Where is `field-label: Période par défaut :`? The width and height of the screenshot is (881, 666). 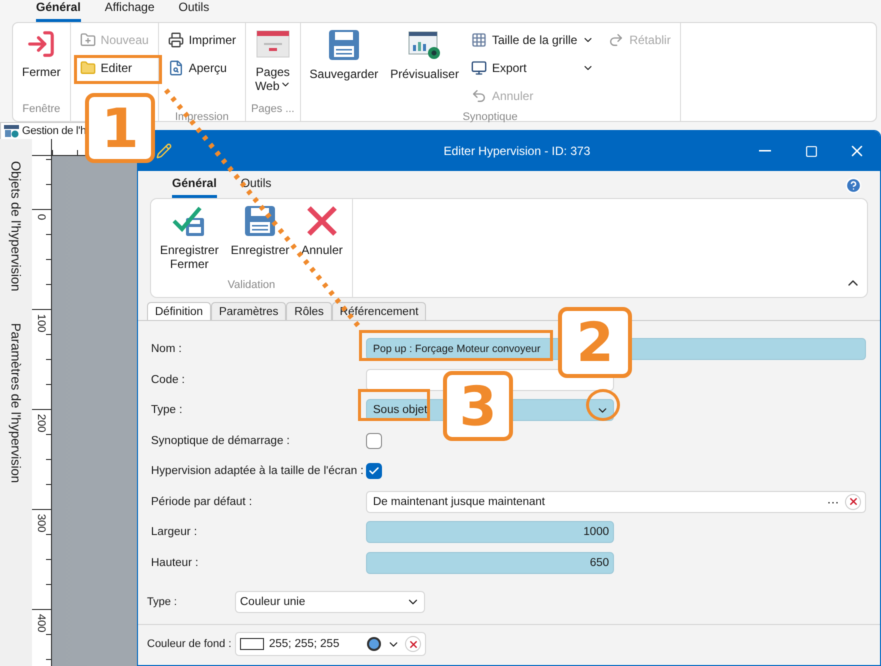 field-label: Période par défaut : is located at coordinates (202, 502).